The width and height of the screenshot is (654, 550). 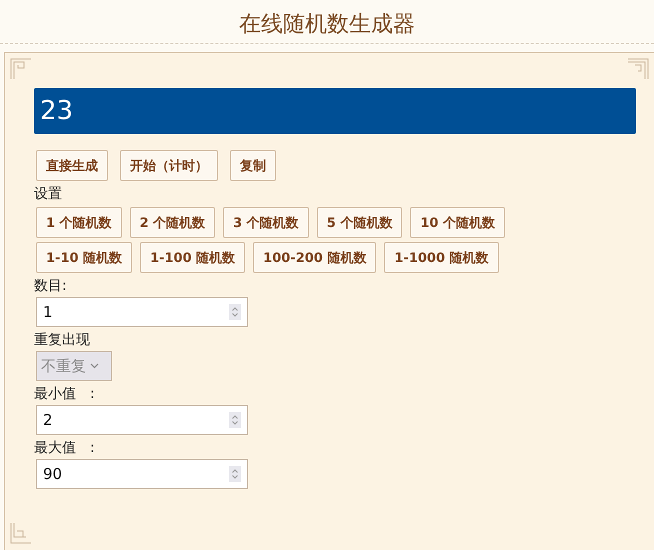 I want to click on preset-button: 2 个随机数, so click(x=173, y=222).